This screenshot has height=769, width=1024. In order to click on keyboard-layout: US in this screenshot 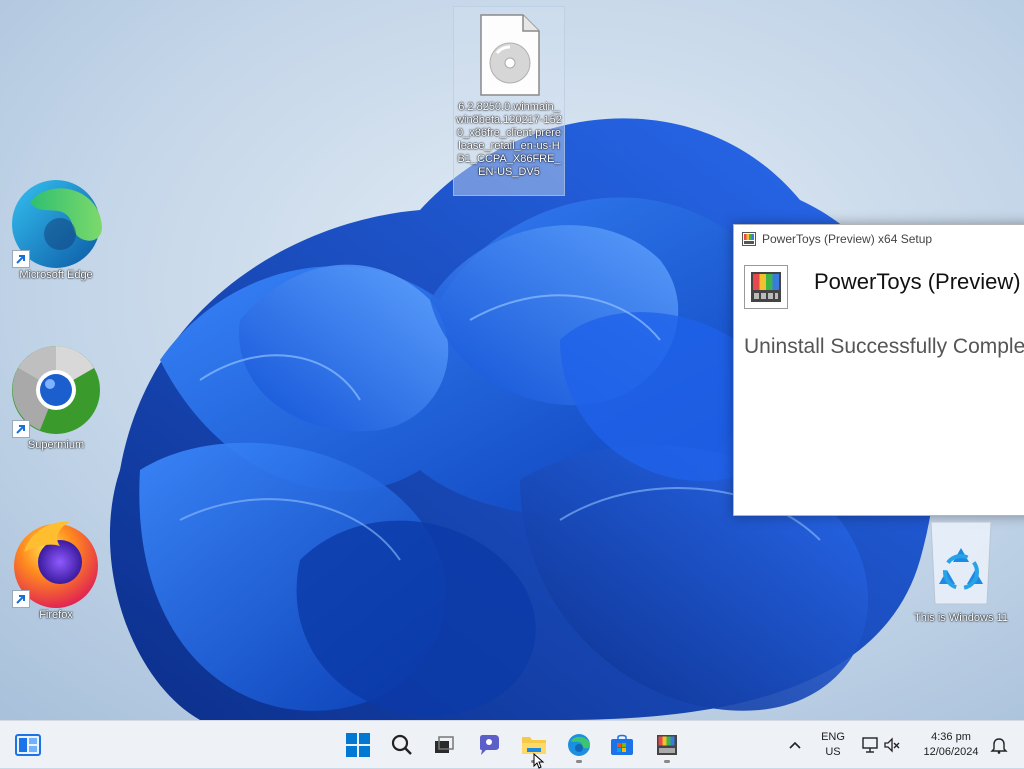, I will do `click(833, 752)`.